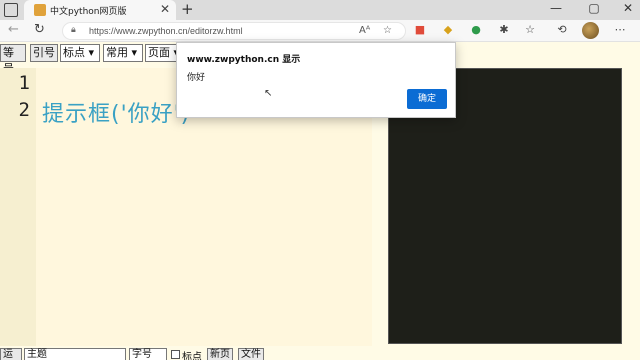 The width and height of the screenshot is (640, 360). Describe the element at coordinates (244, 60) in the screenshot. I see `dialog-title: www.zwpython.cn 显示` at that location.